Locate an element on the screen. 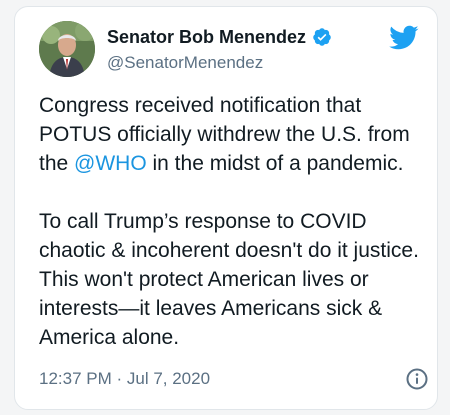 This screenshot has width=450, height=415. display-name: Senator Bob Menendez is located at coordinates (206, 37).